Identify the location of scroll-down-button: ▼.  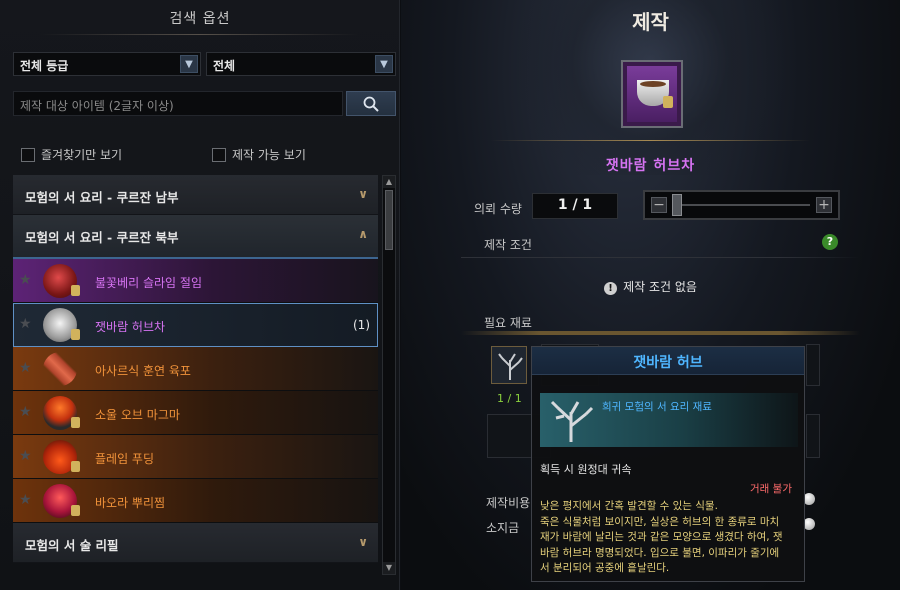
(389, 568).